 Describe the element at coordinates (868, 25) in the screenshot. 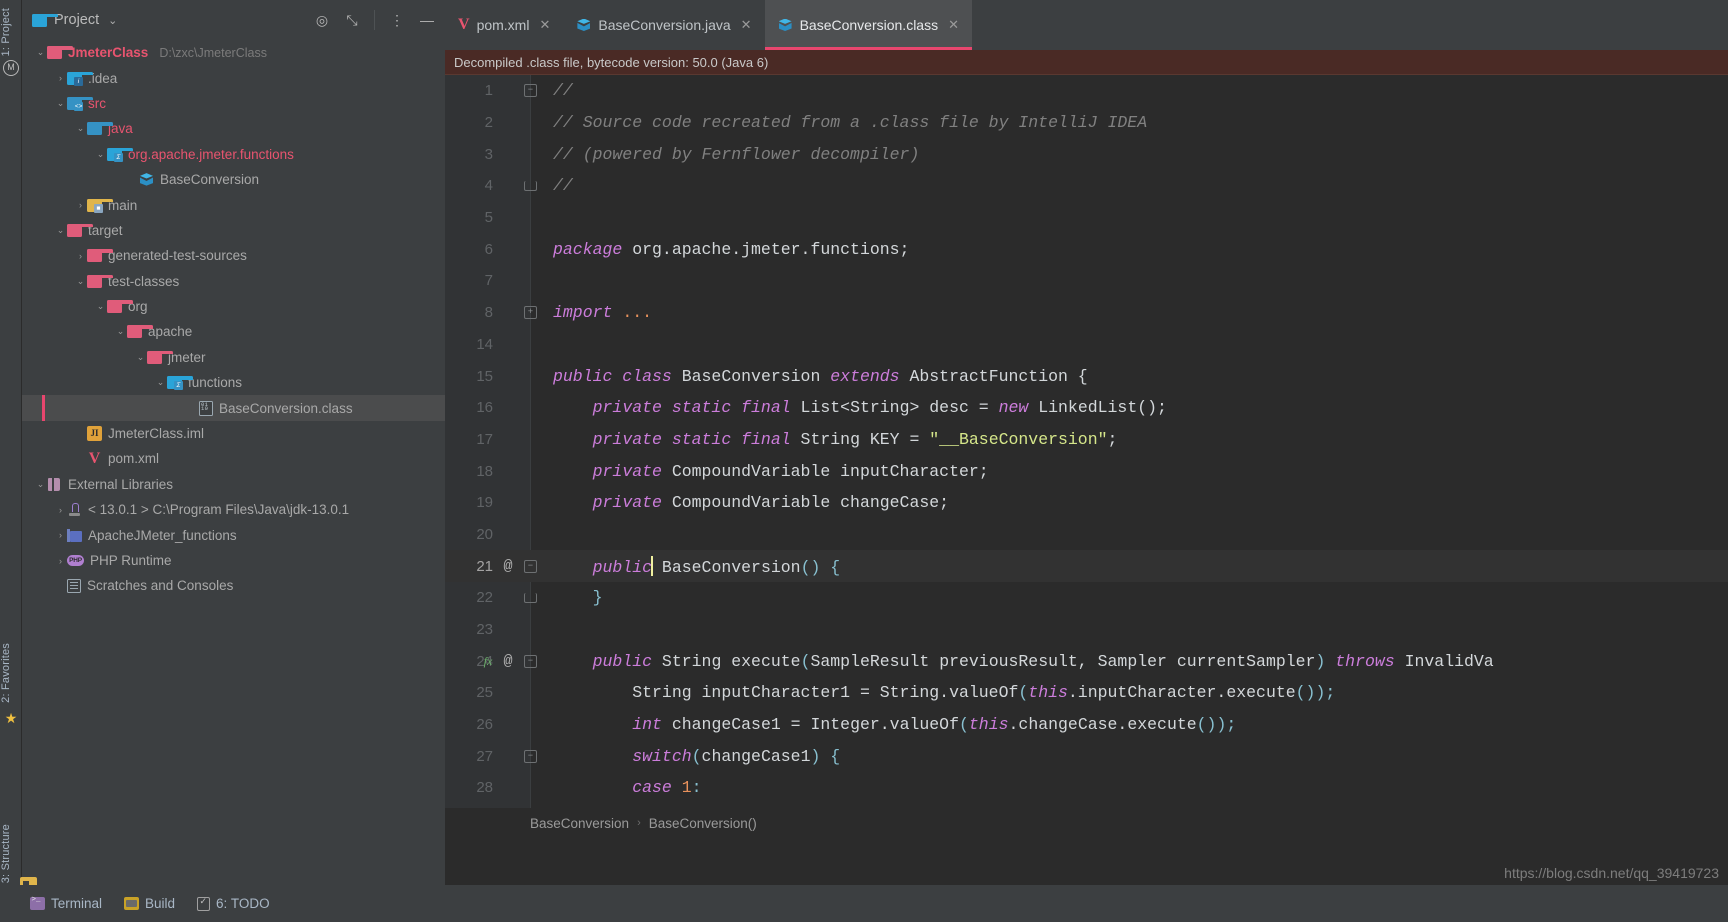

I see `editor-tab: BaseConversion.class ✕` at that location.